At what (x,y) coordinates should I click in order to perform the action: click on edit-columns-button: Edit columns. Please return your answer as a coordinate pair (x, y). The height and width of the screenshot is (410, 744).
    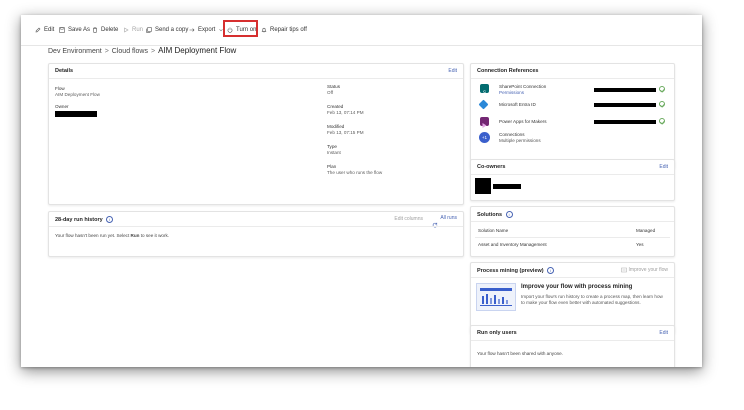
    Looking at the image, I should click on (408, 219).